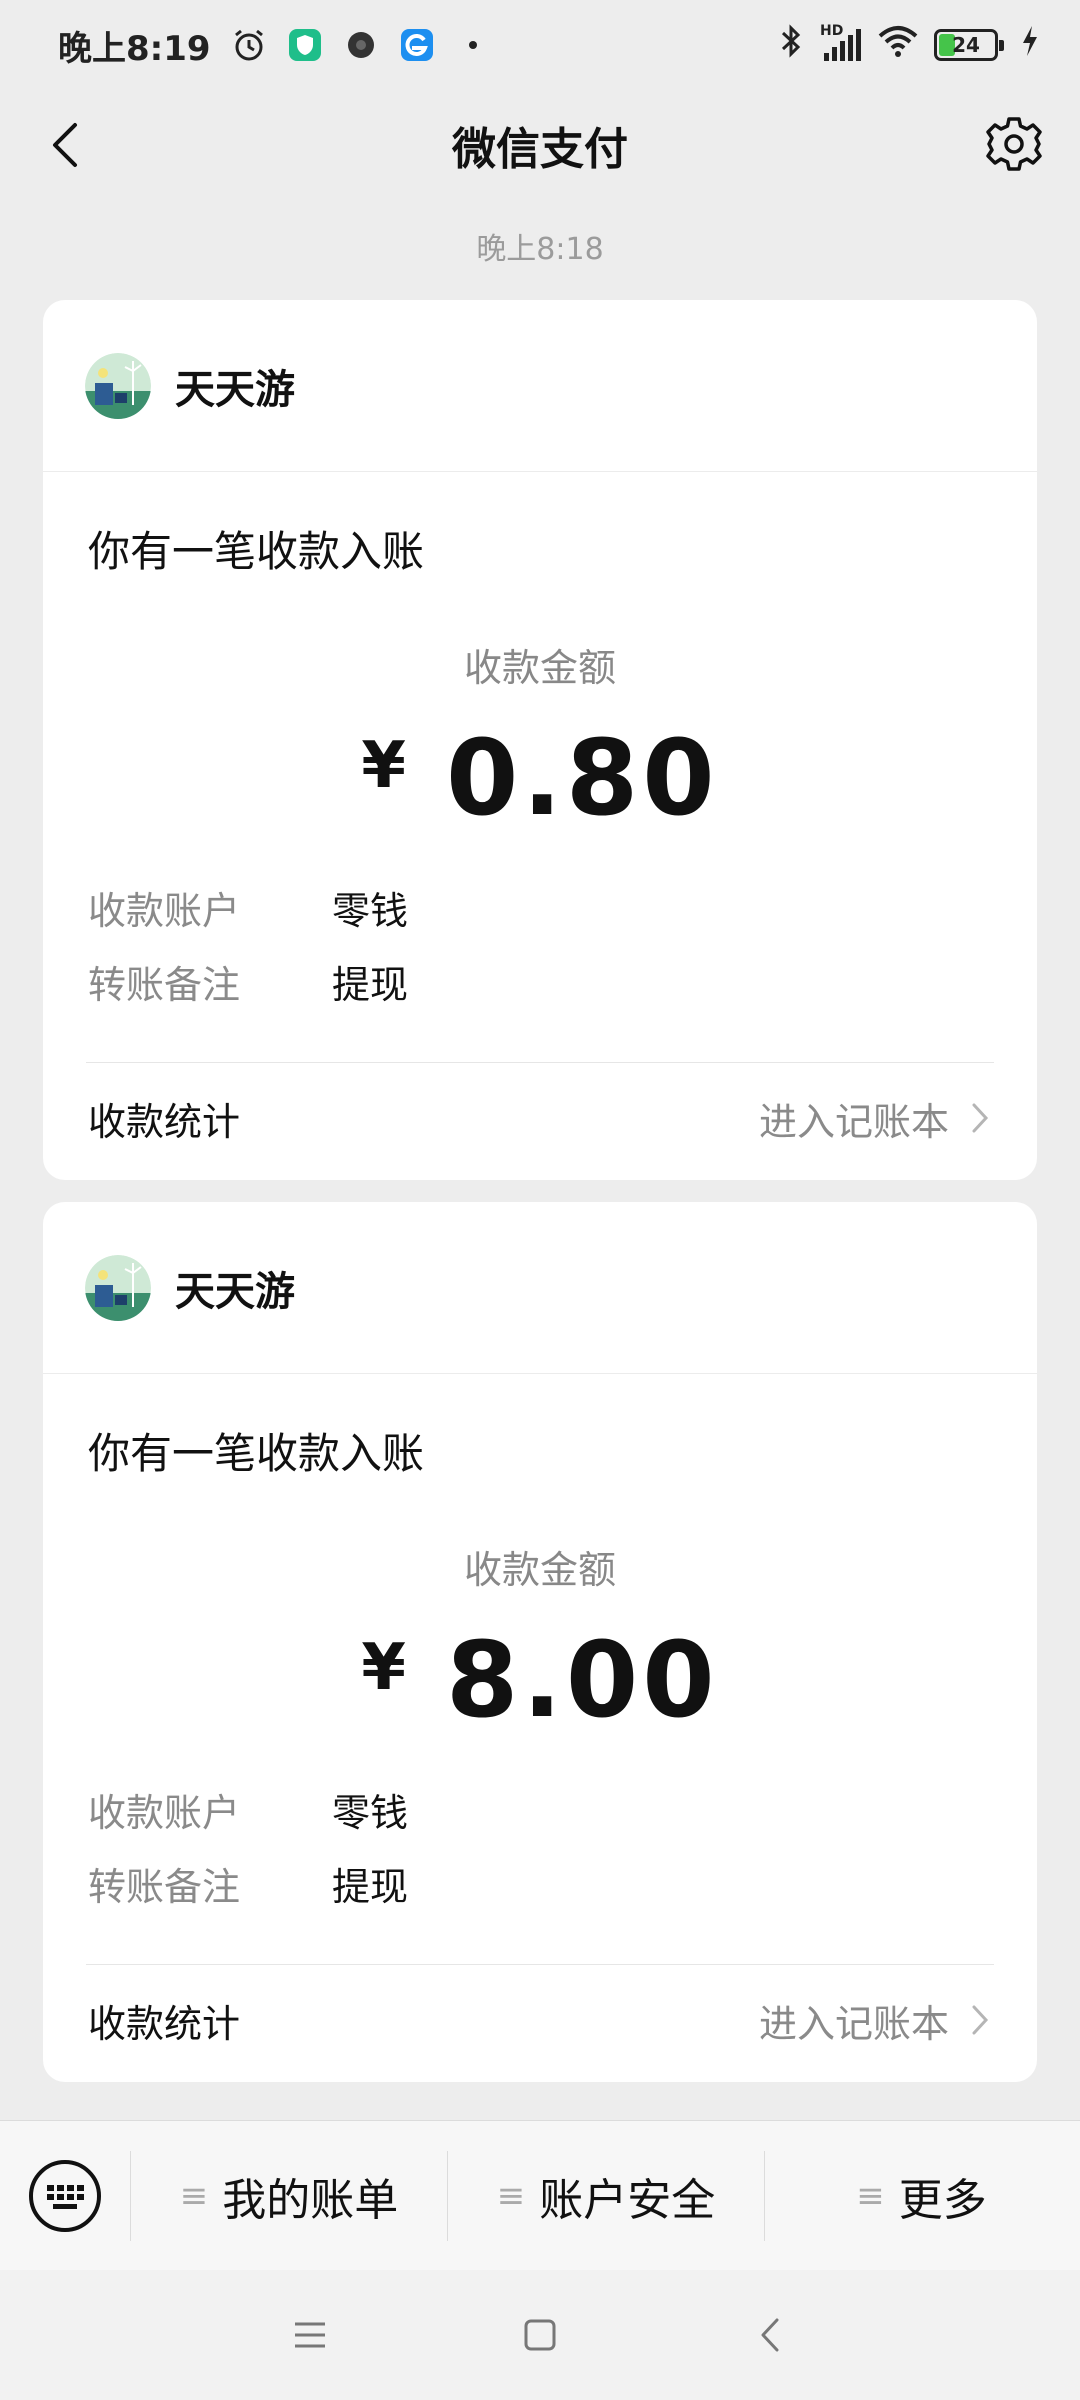 Image resolution: width=1080 pixels, height=2400 pixels. I want to click on nav-bar: 微信支付, so click(540, 145).